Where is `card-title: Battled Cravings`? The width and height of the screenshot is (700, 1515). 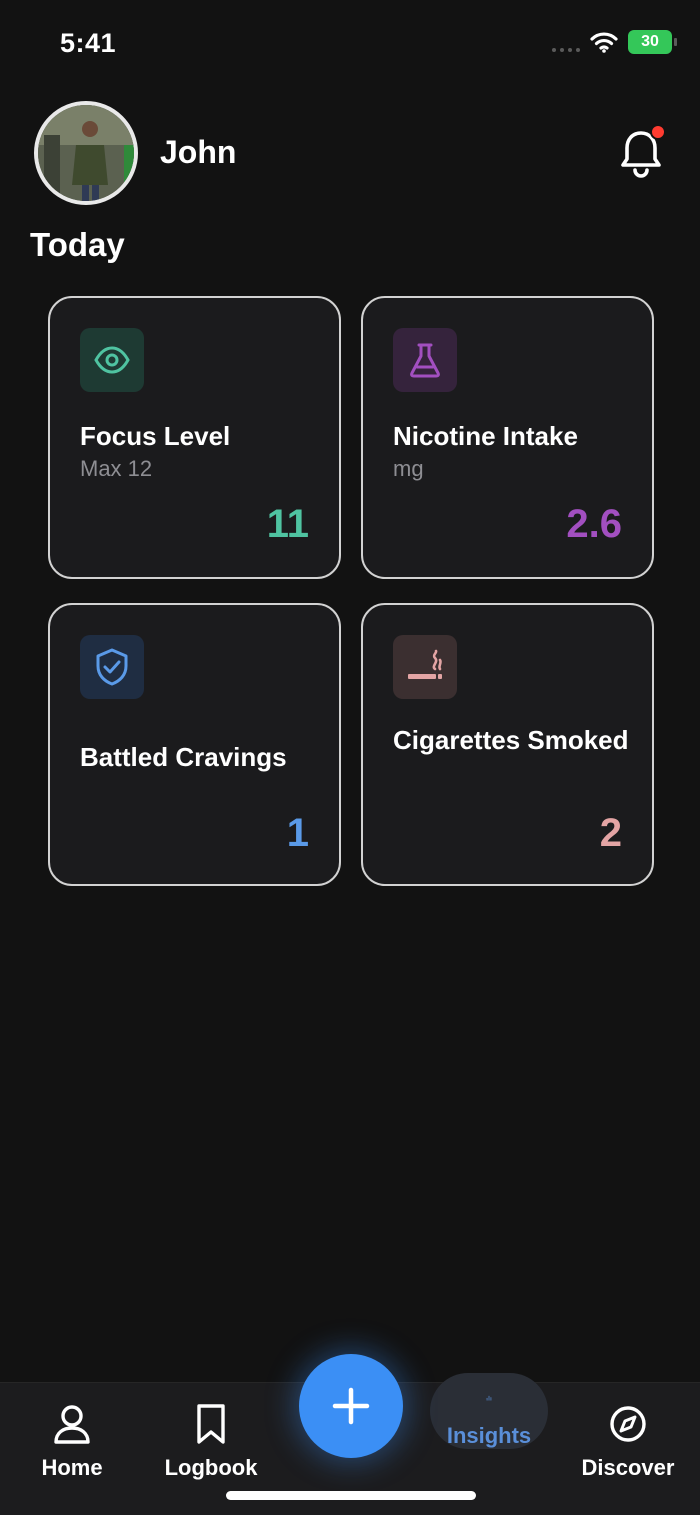 card-title: Battled Cravings is located at coordinates (183, 757).